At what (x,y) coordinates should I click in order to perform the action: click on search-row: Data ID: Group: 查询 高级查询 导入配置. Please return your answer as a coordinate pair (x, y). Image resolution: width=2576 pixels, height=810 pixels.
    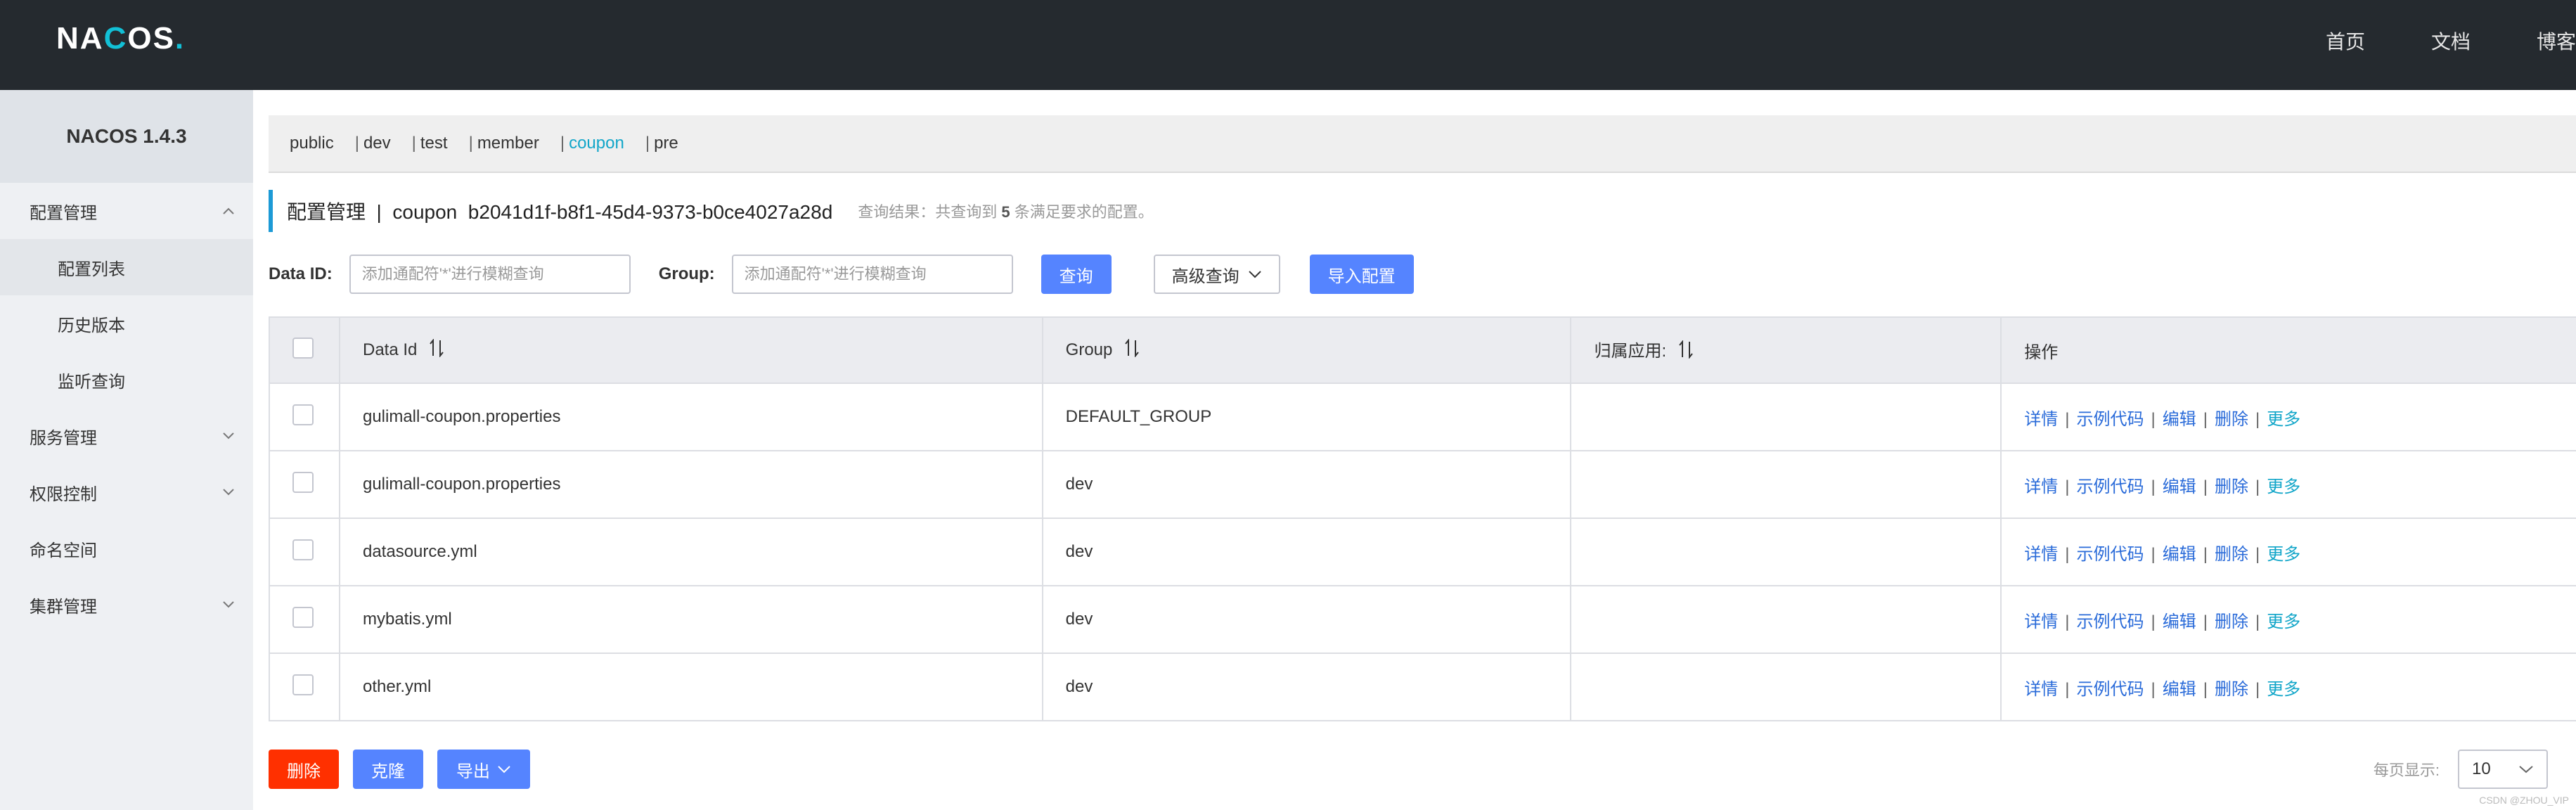
    Looking at the image, I should click on (841, 274).